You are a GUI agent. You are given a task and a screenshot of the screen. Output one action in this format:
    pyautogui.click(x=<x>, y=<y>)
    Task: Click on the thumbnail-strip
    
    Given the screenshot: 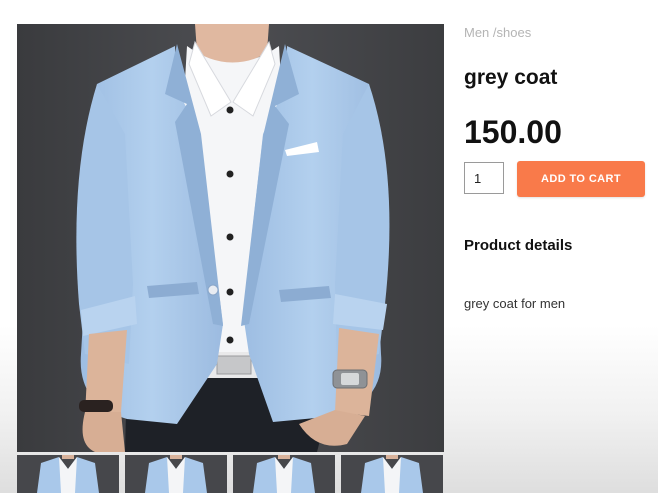 What is the action you would take?
    pyautogui.click(x=232, y=474)
    